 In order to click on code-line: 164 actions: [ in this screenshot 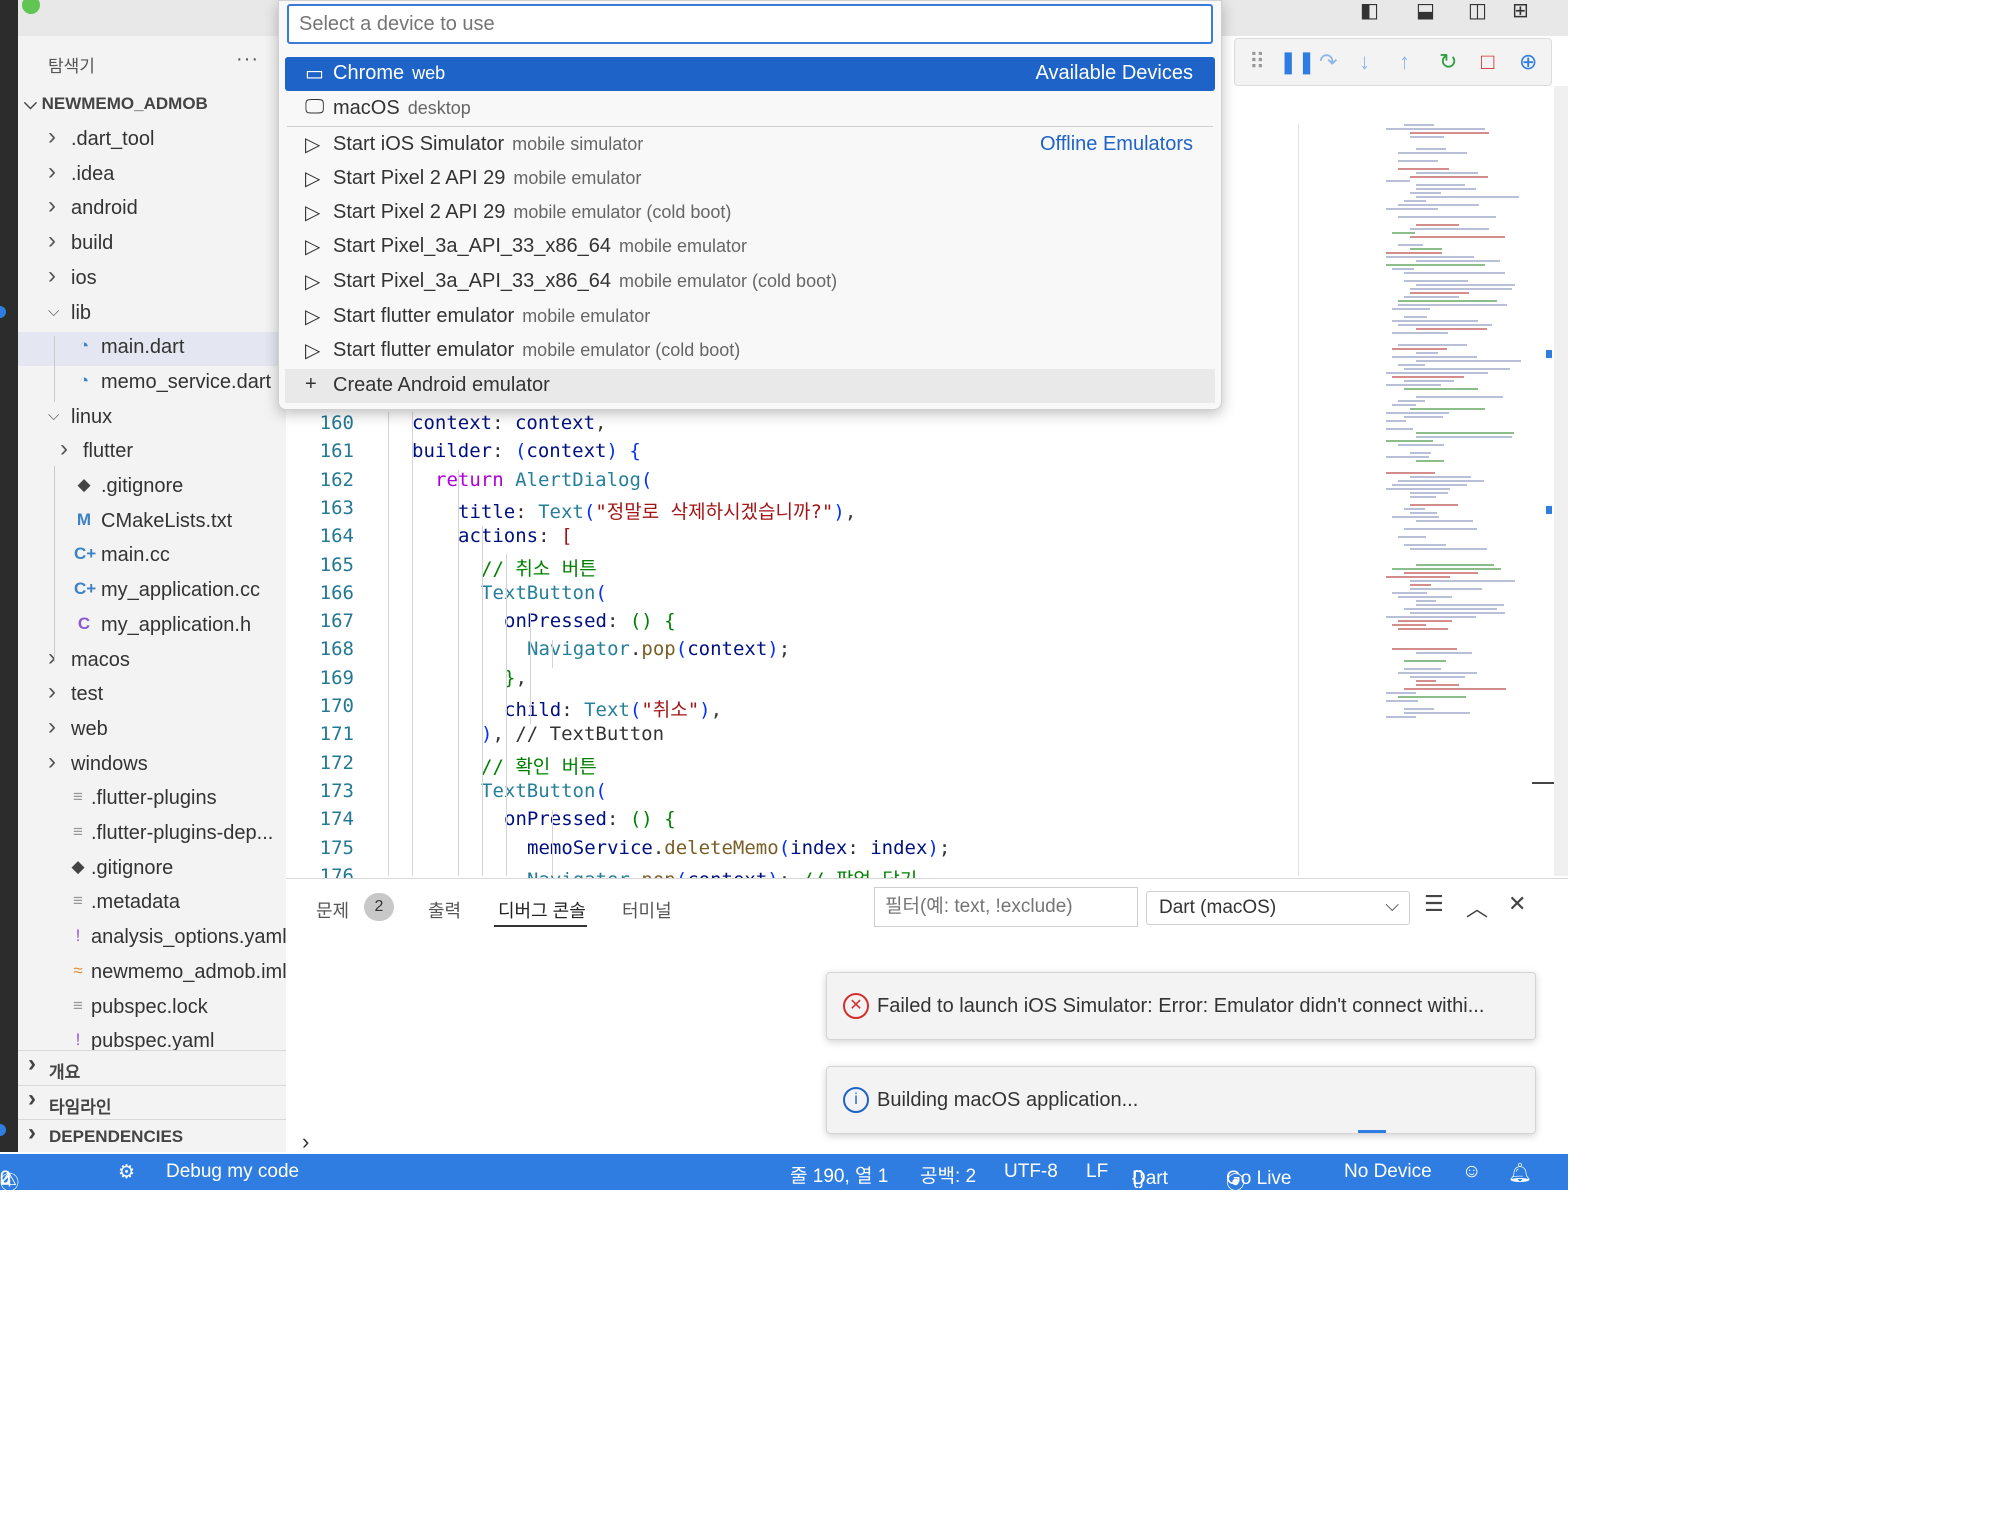, I will do `click(791, 539)`.